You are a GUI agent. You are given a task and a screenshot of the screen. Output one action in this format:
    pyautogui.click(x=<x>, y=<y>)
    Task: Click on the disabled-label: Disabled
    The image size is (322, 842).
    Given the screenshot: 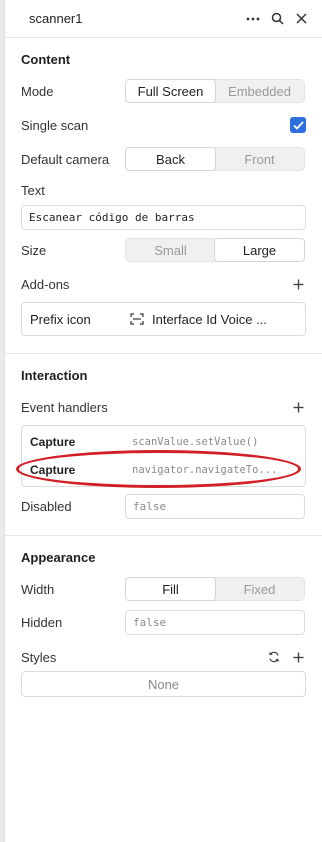 What is the action you would take?
    pyautogui.click(x=46, y=506)
    